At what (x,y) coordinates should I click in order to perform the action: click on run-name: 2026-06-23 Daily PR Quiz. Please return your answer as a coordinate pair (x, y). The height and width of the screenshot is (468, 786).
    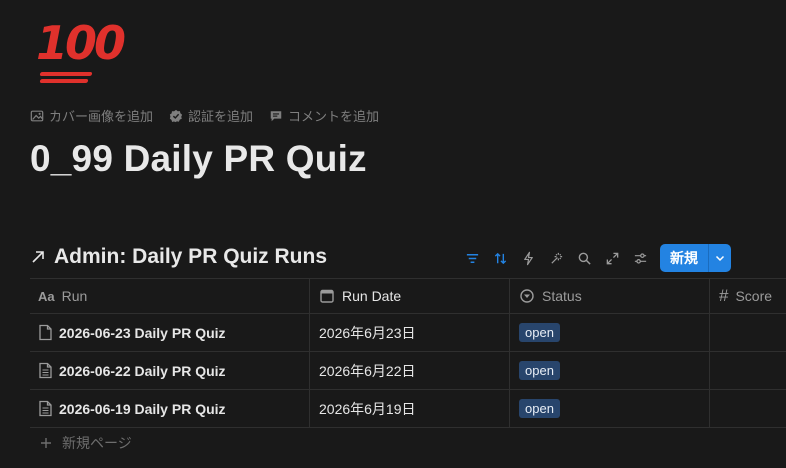
    Looking at the image, I should click on (142, 332).